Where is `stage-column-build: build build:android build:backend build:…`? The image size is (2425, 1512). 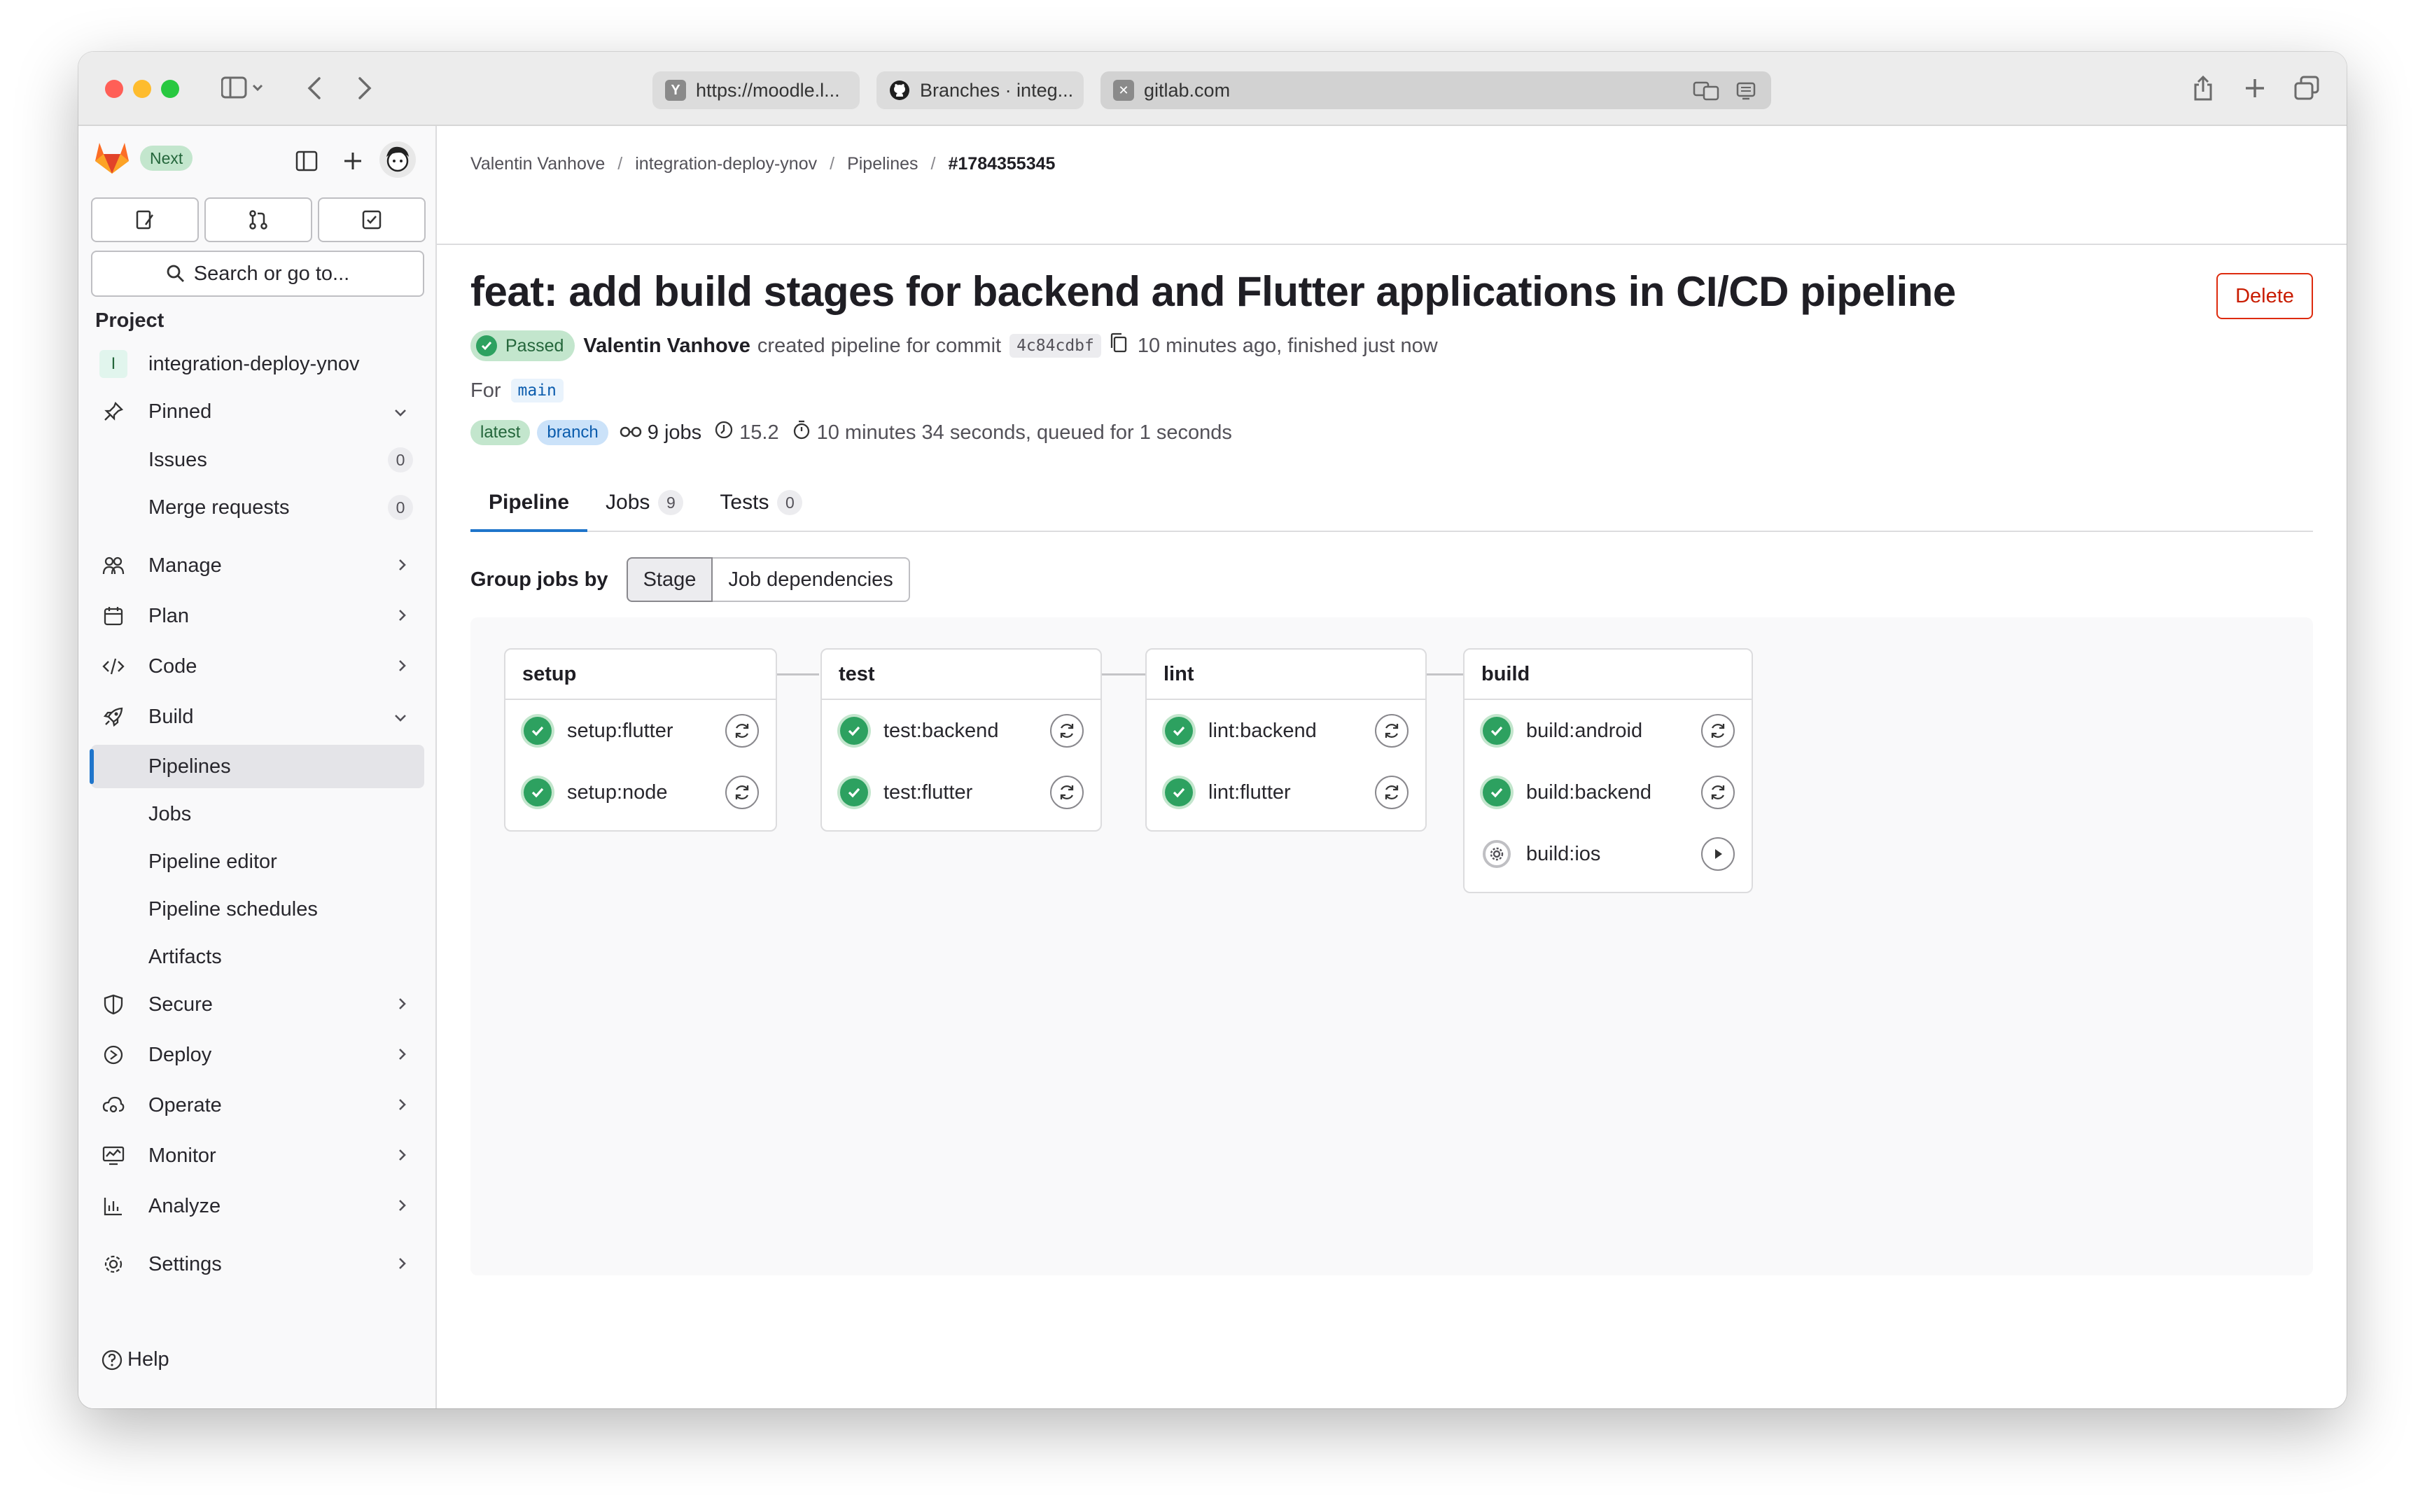 stage-column-build: build build:android build:backend build:… is located at coordinates (1608, 770).